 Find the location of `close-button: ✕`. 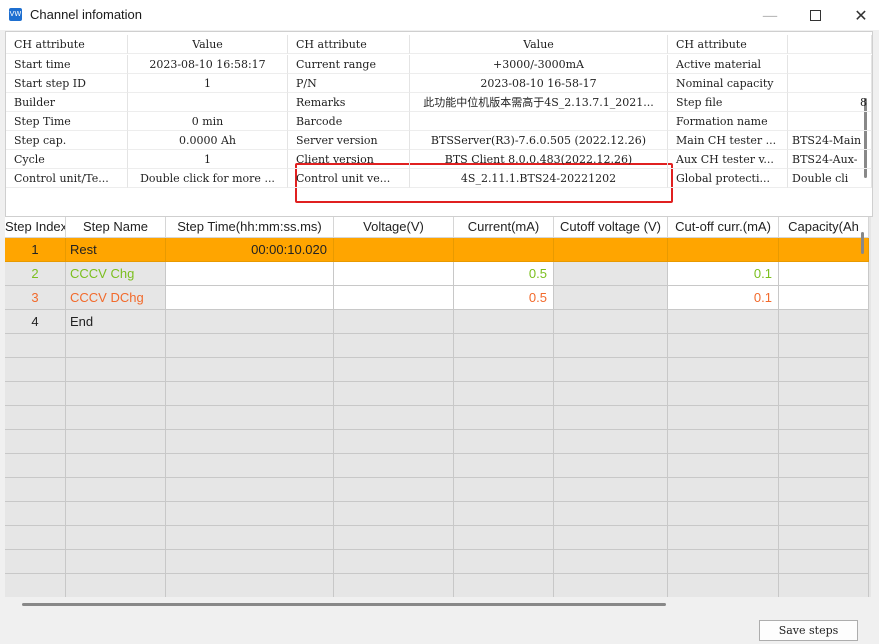

close-button: ✕ is located at coordinates (858, 15).